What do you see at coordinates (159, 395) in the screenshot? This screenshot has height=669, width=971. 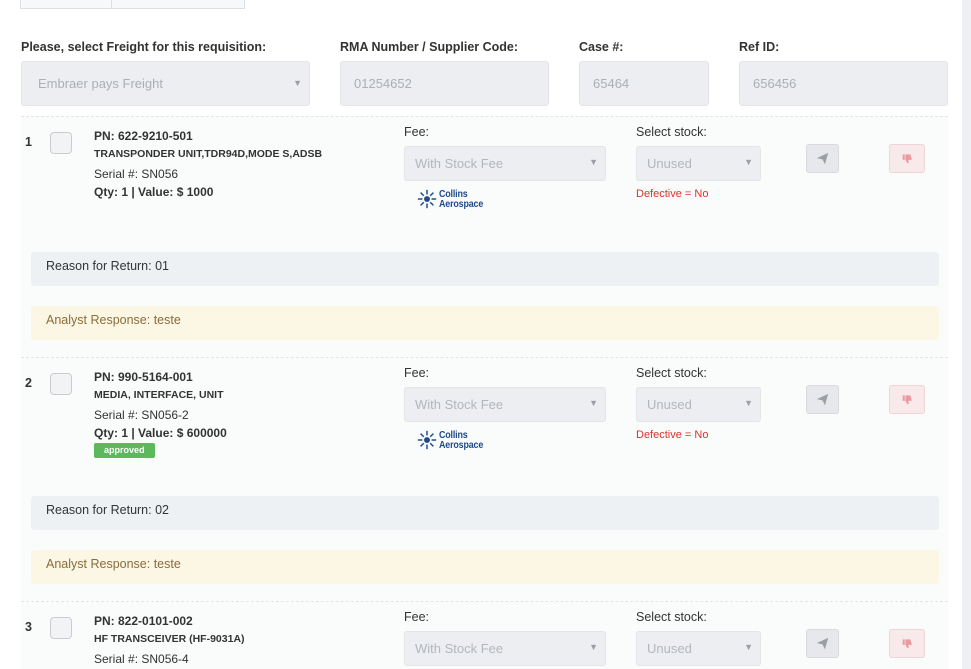 I see `item-description: MEDIA, INTERFACE, UNIT` at bounding box center [159, 395].